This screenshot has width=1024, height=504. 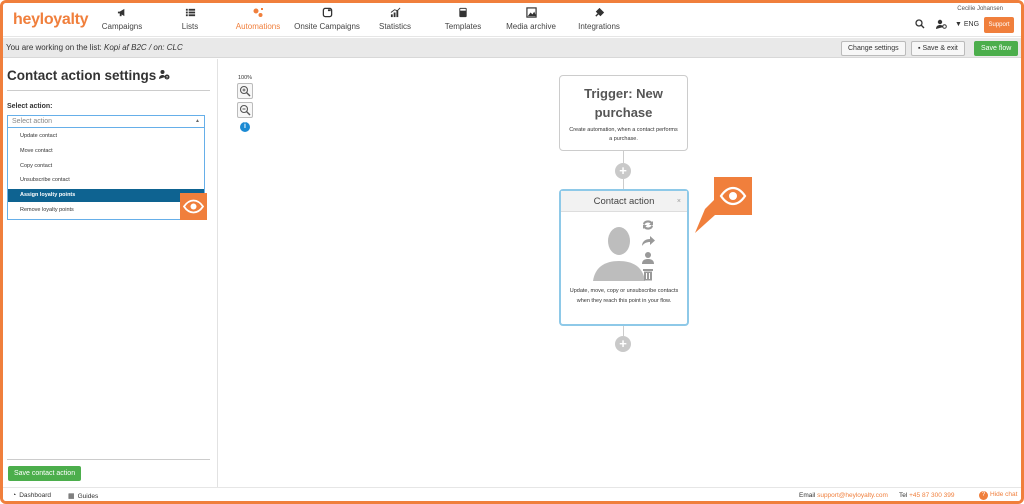 What do you see at coordinates (648, 241) in the screenshot?
I see `share-icon` at bounding box center [648, 241].